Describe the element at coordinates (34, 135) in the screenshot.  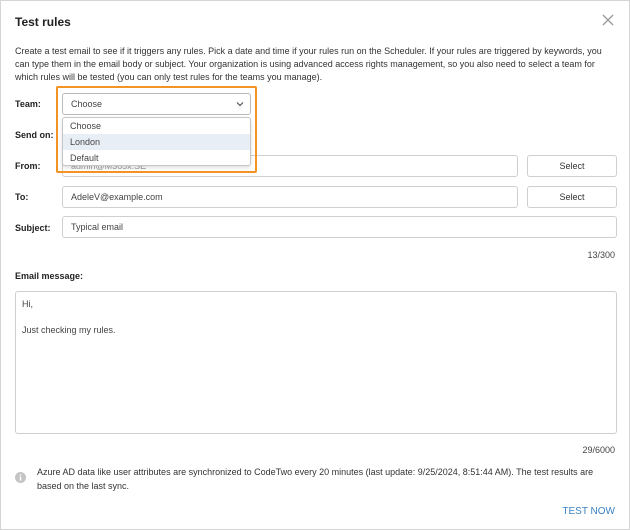
I see `send-on-label: Send on:` at that location.